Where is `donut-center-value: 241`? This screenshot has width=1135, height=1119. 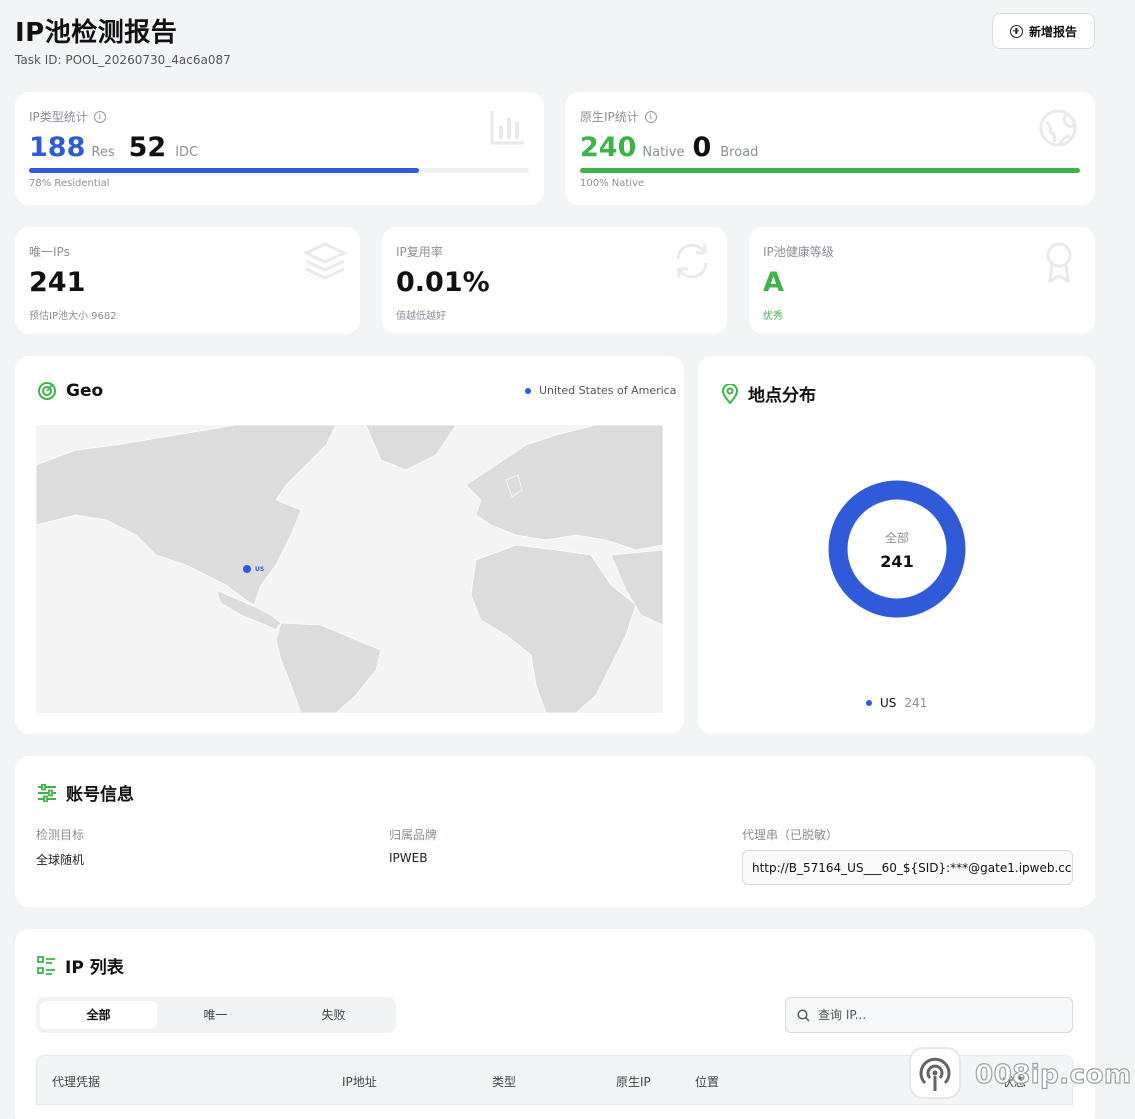 donut-center-value: 241 is located at coordinates (897, 561).